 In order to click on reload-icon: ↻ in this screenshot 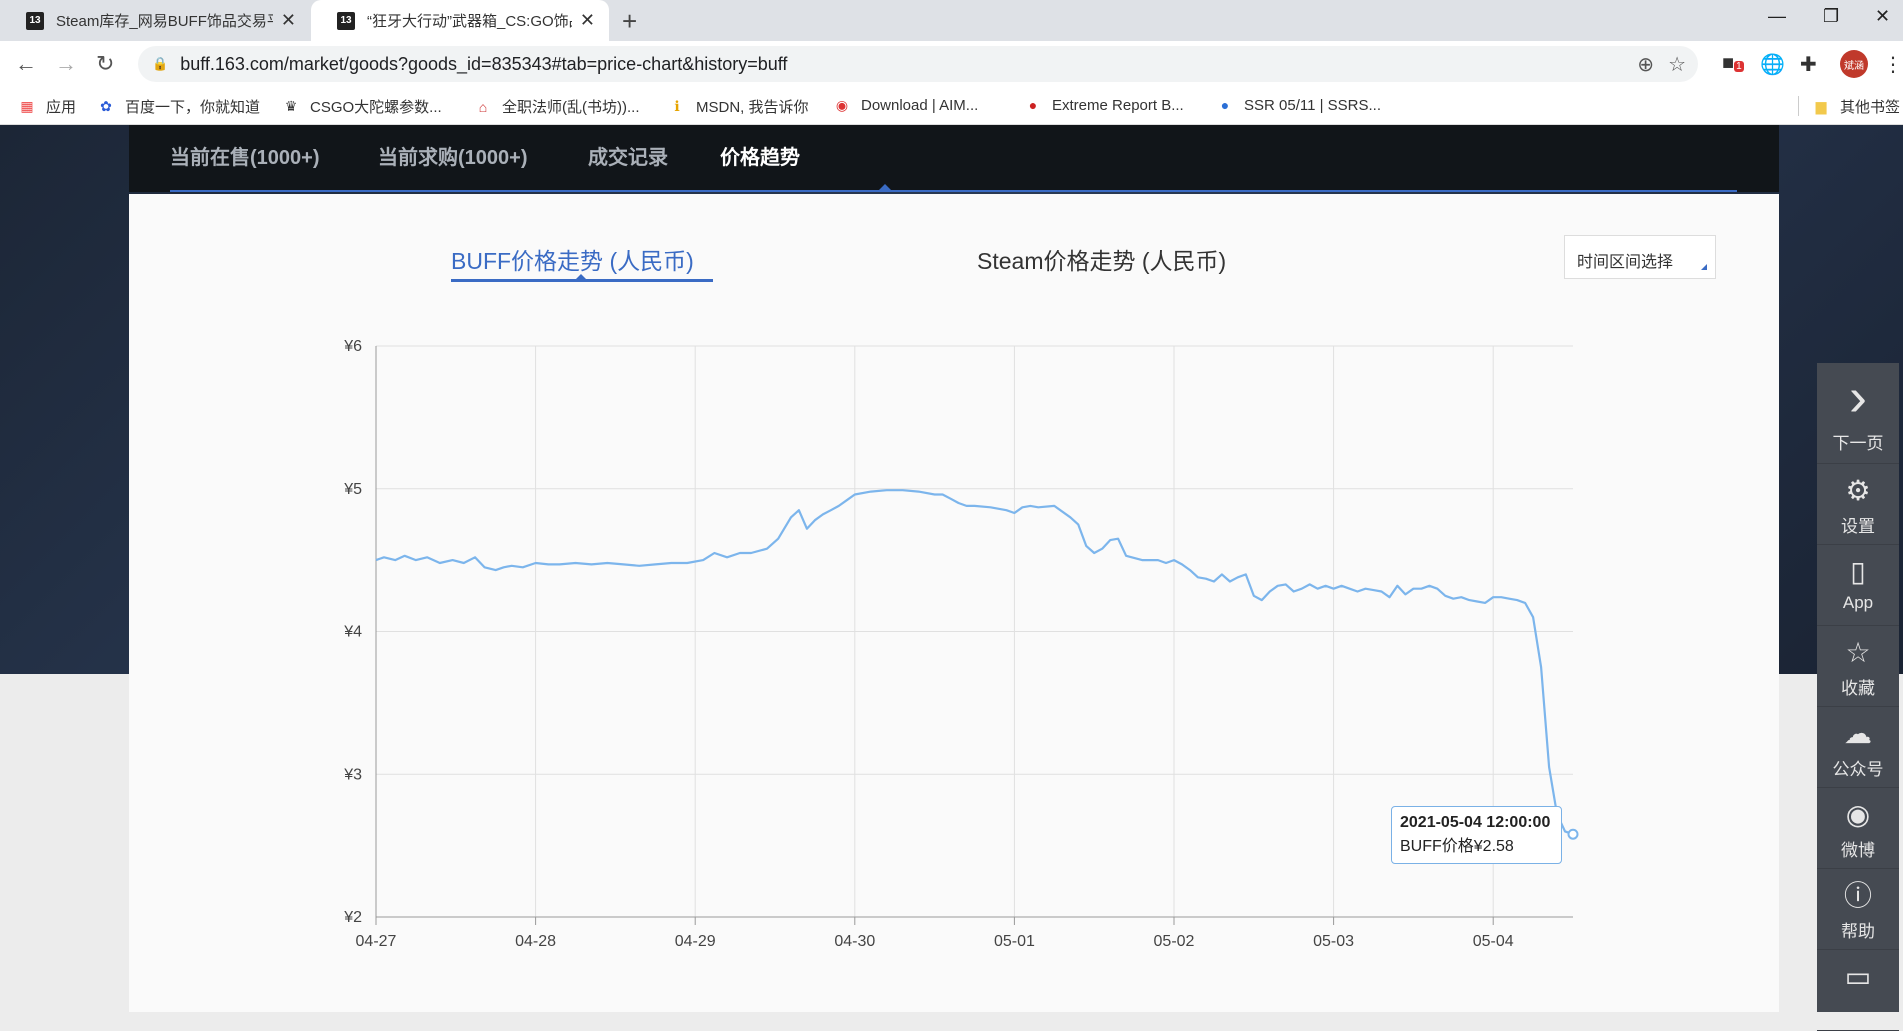, I will do `click(105, 64)`.